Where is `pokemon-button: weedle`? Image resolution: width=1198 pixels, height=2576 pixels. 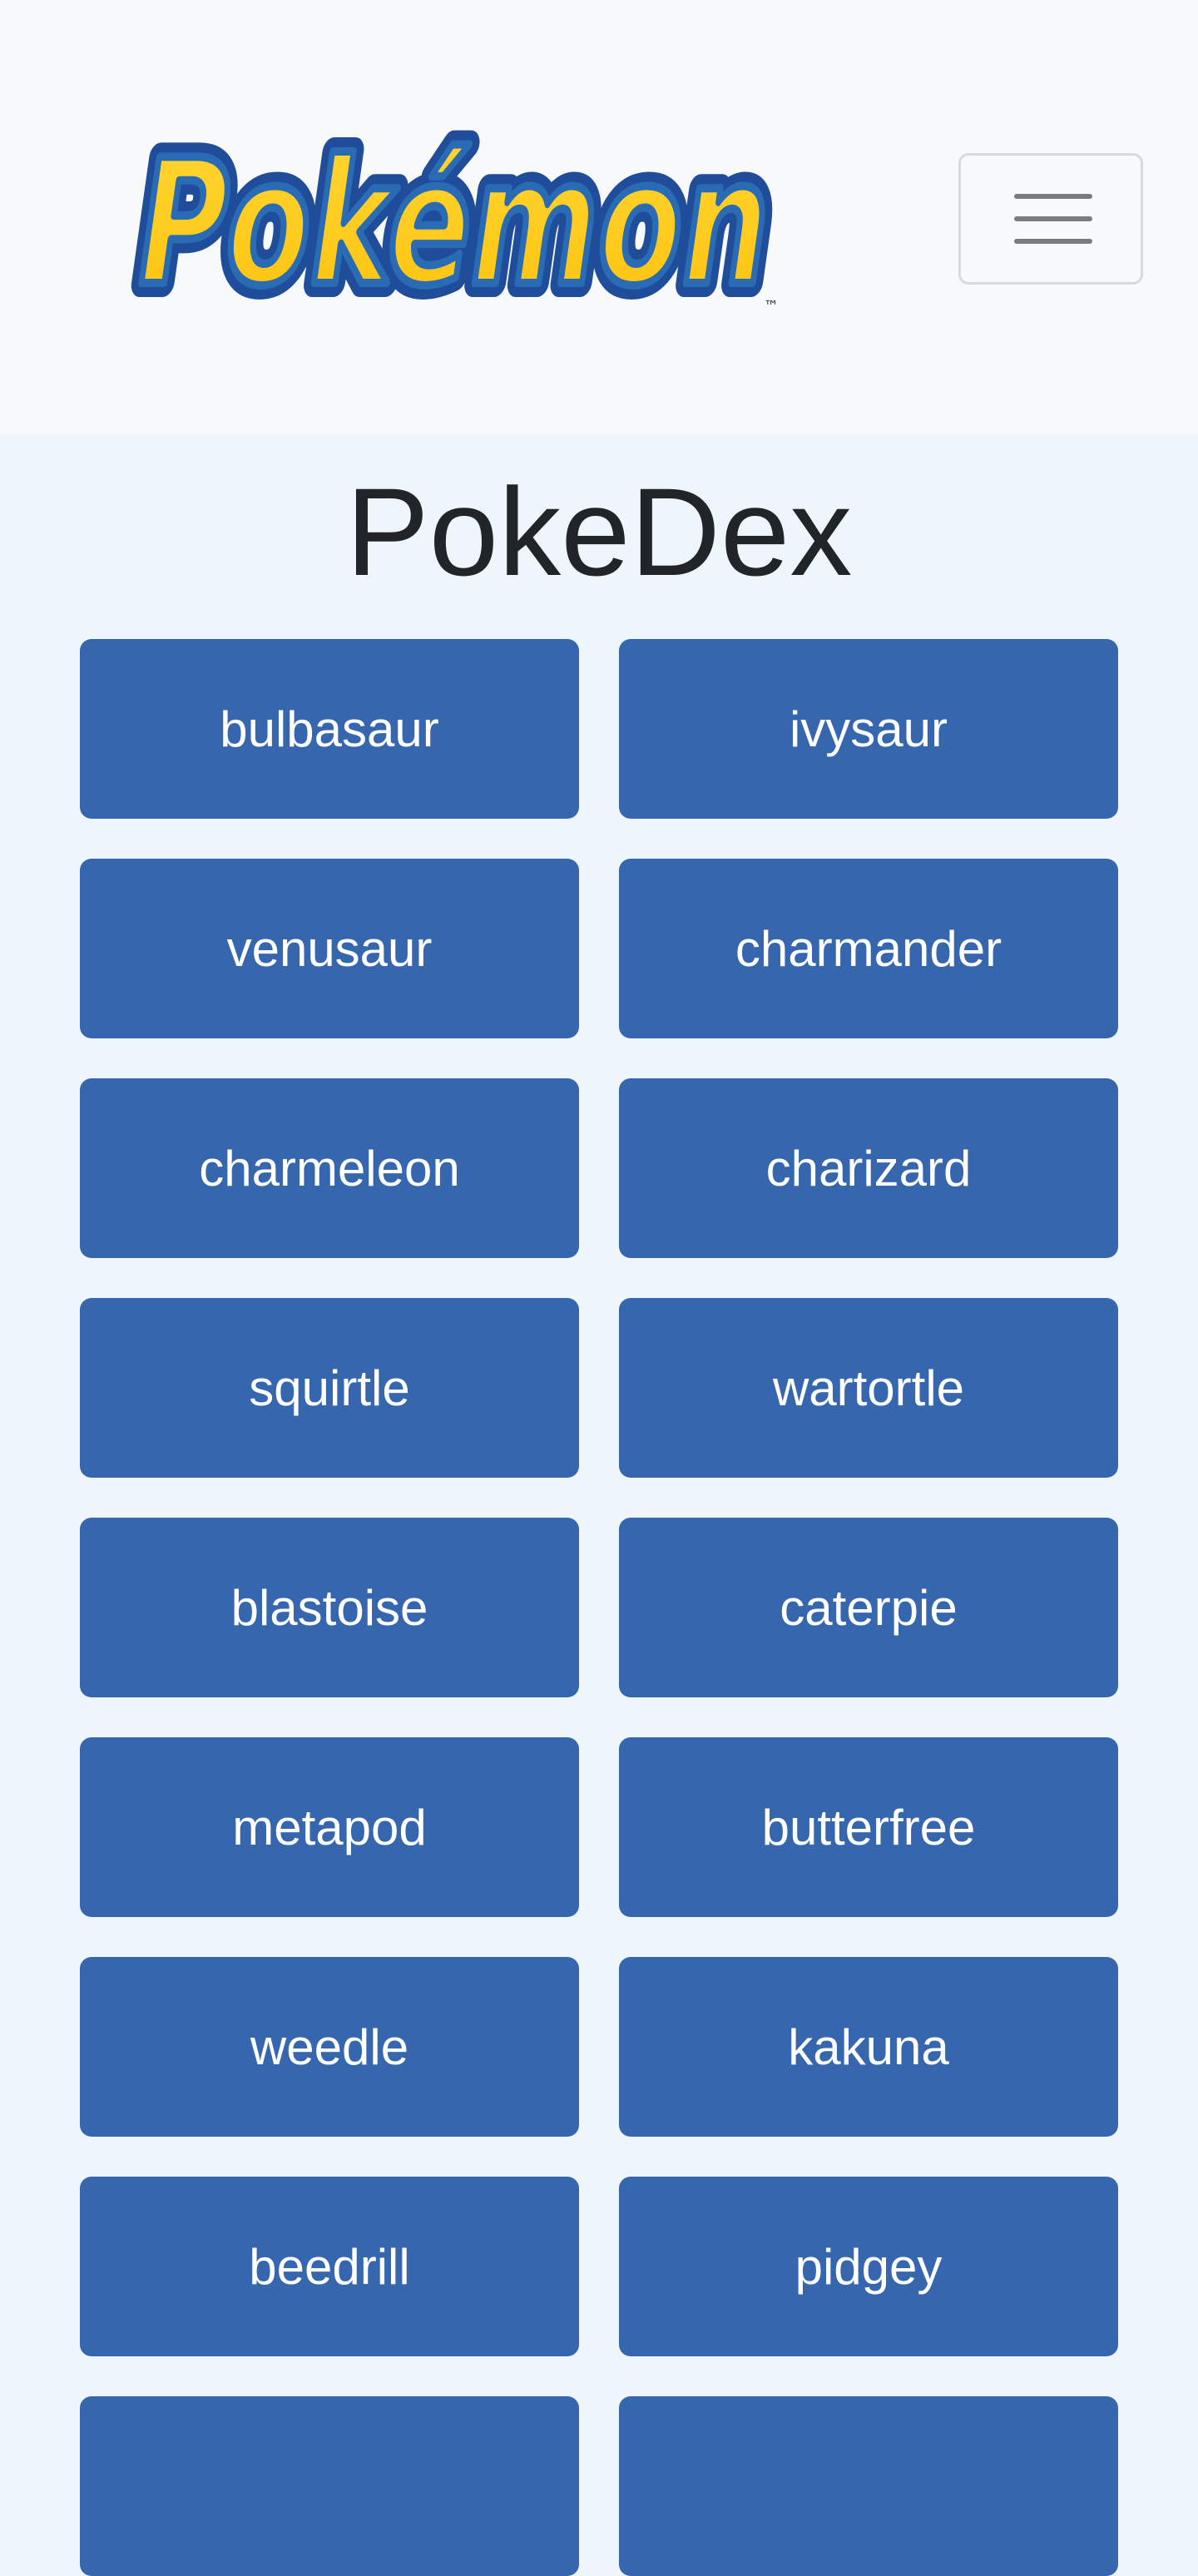 pokemon-button: weedle is located at coordinates (330, 2047).